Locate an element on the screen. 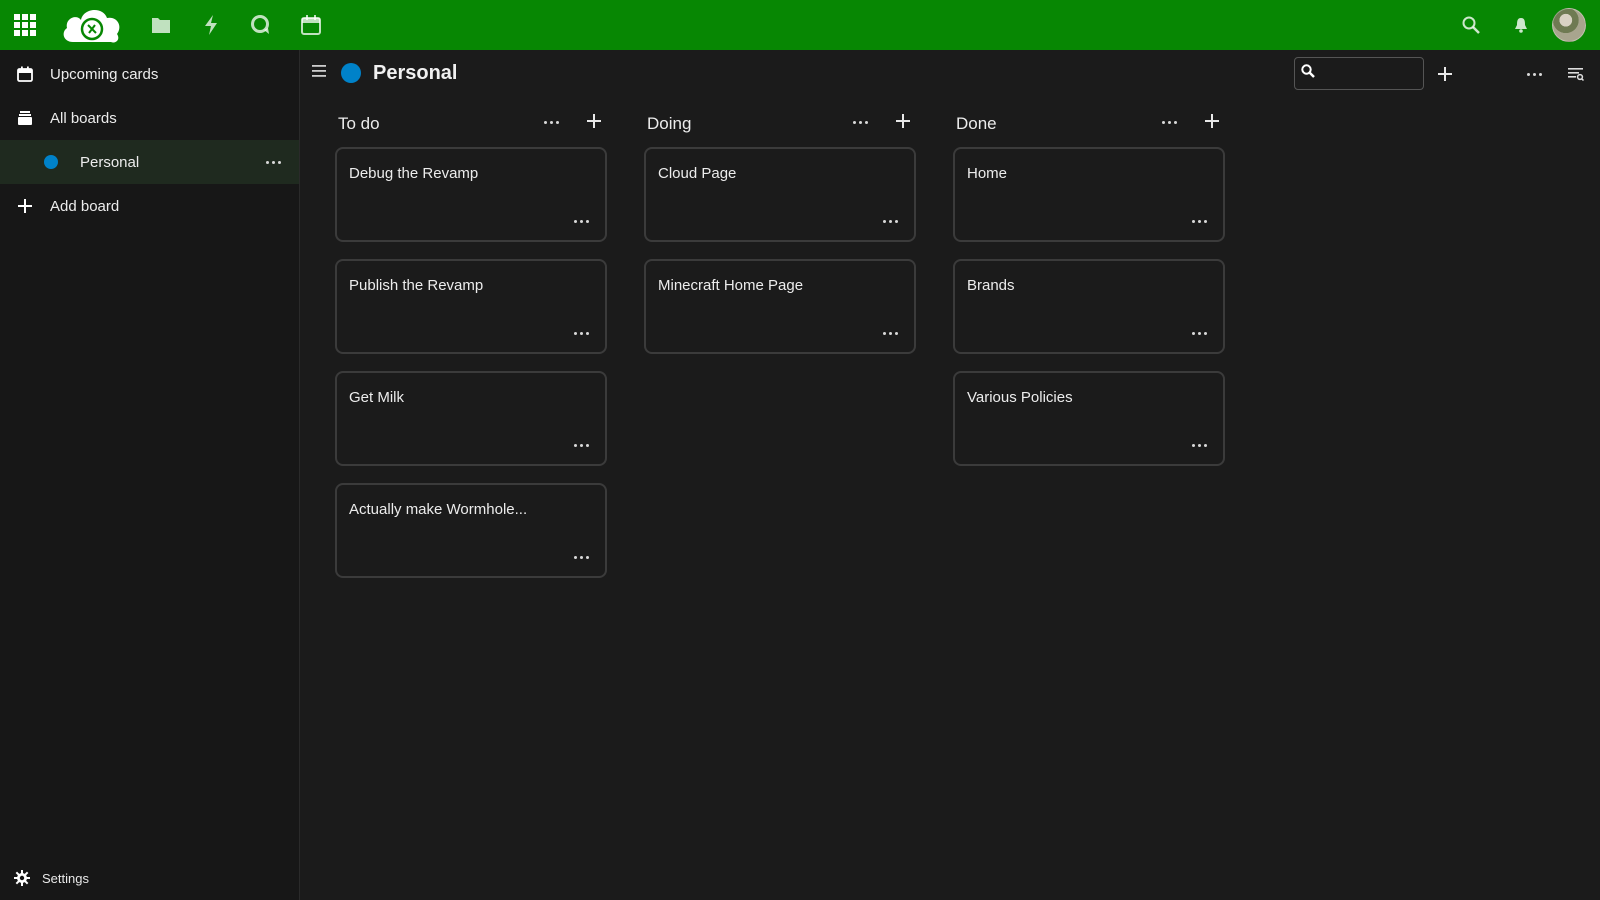 This screenshot has height=900, width=1600. stack-header: Doing is located at coordinates (780, 123).